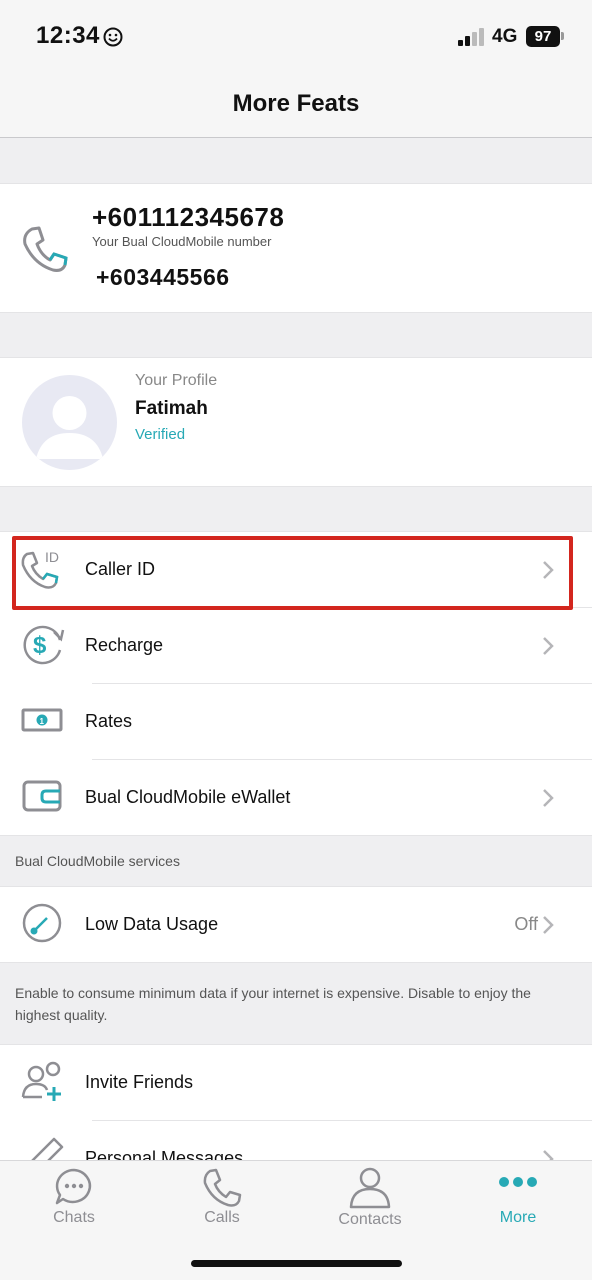  I want to click on menu-item-recharge: $ Recharge, so click(296, 646).